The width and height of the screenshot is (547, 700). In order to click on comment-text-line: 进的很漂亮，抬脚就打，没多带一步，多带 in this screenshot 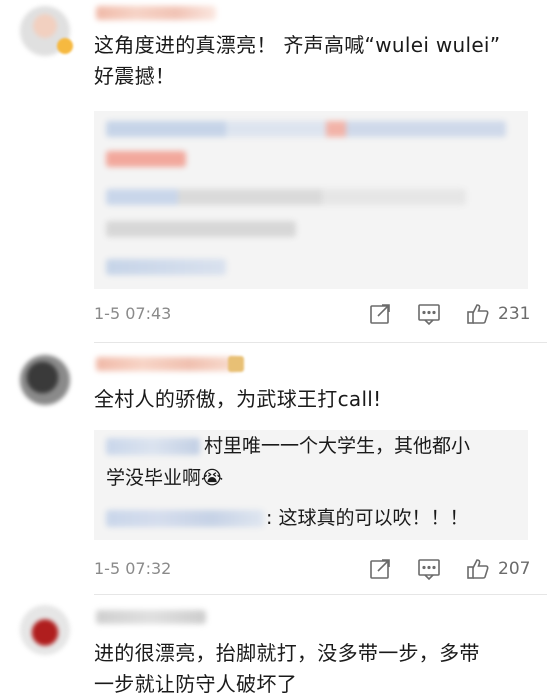, I will do `click(287, 653)`.